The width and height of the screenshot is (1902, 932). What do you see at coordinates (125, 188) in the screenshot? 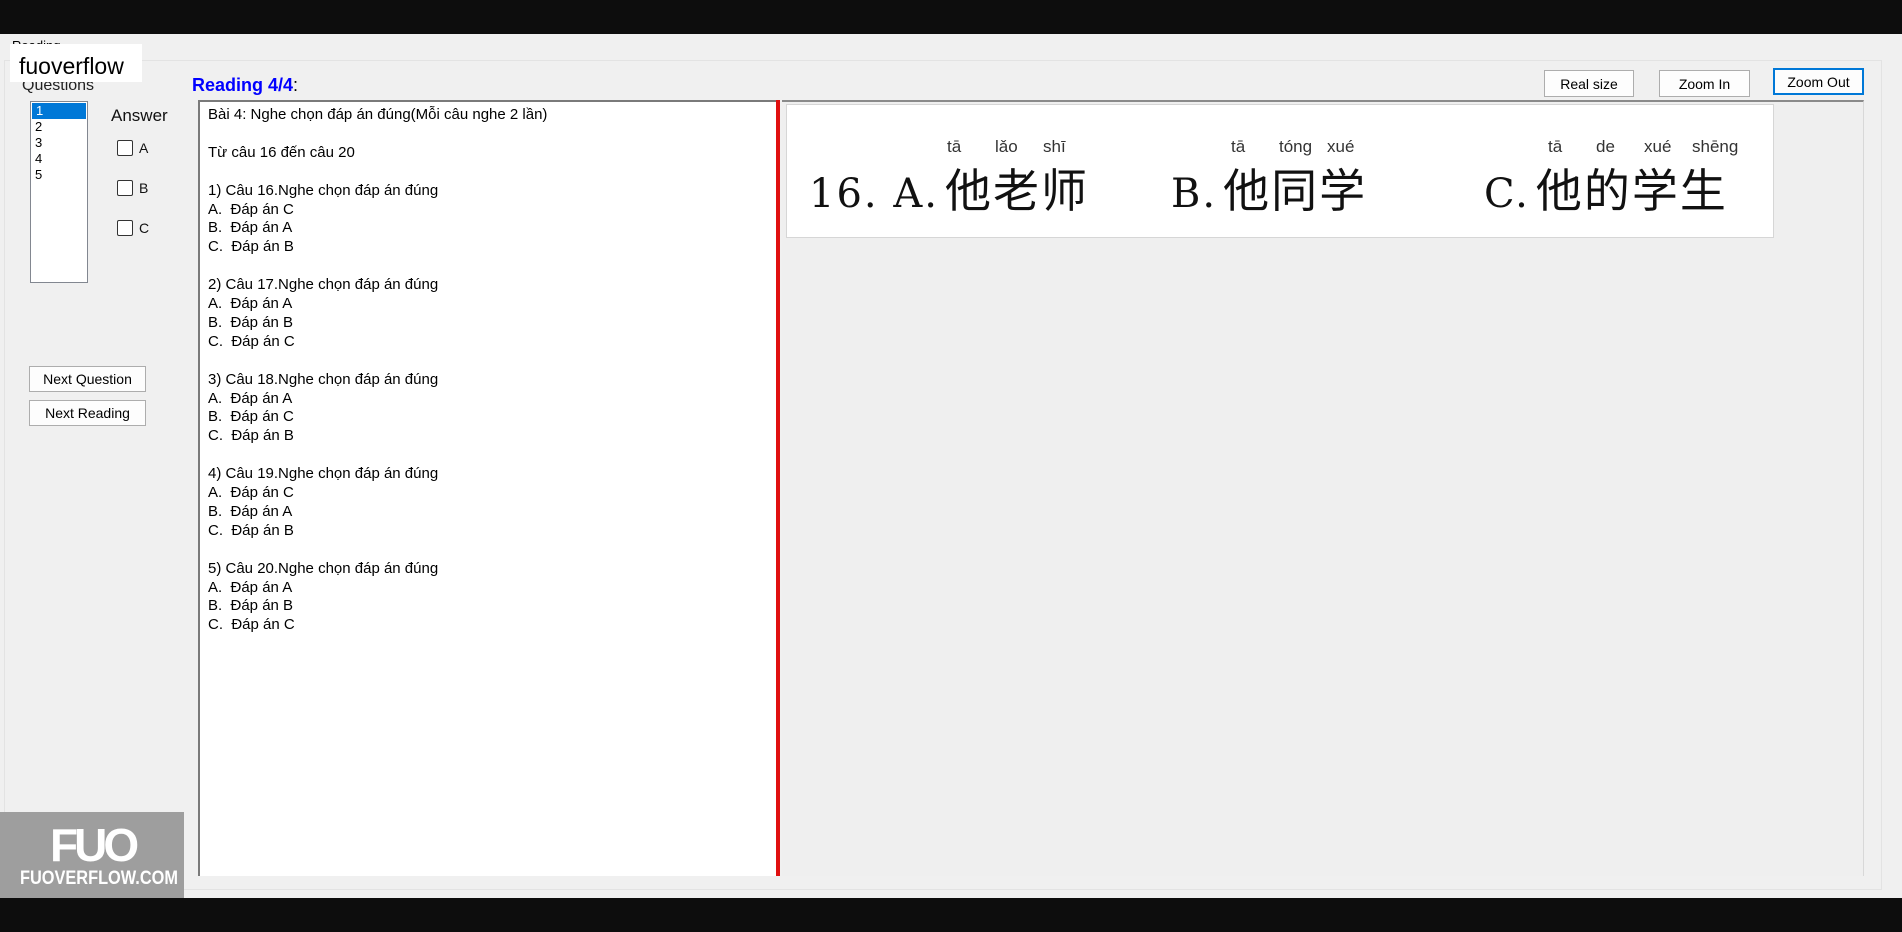
I see `answer-b-checkbox` at bounding box center [125, 188].